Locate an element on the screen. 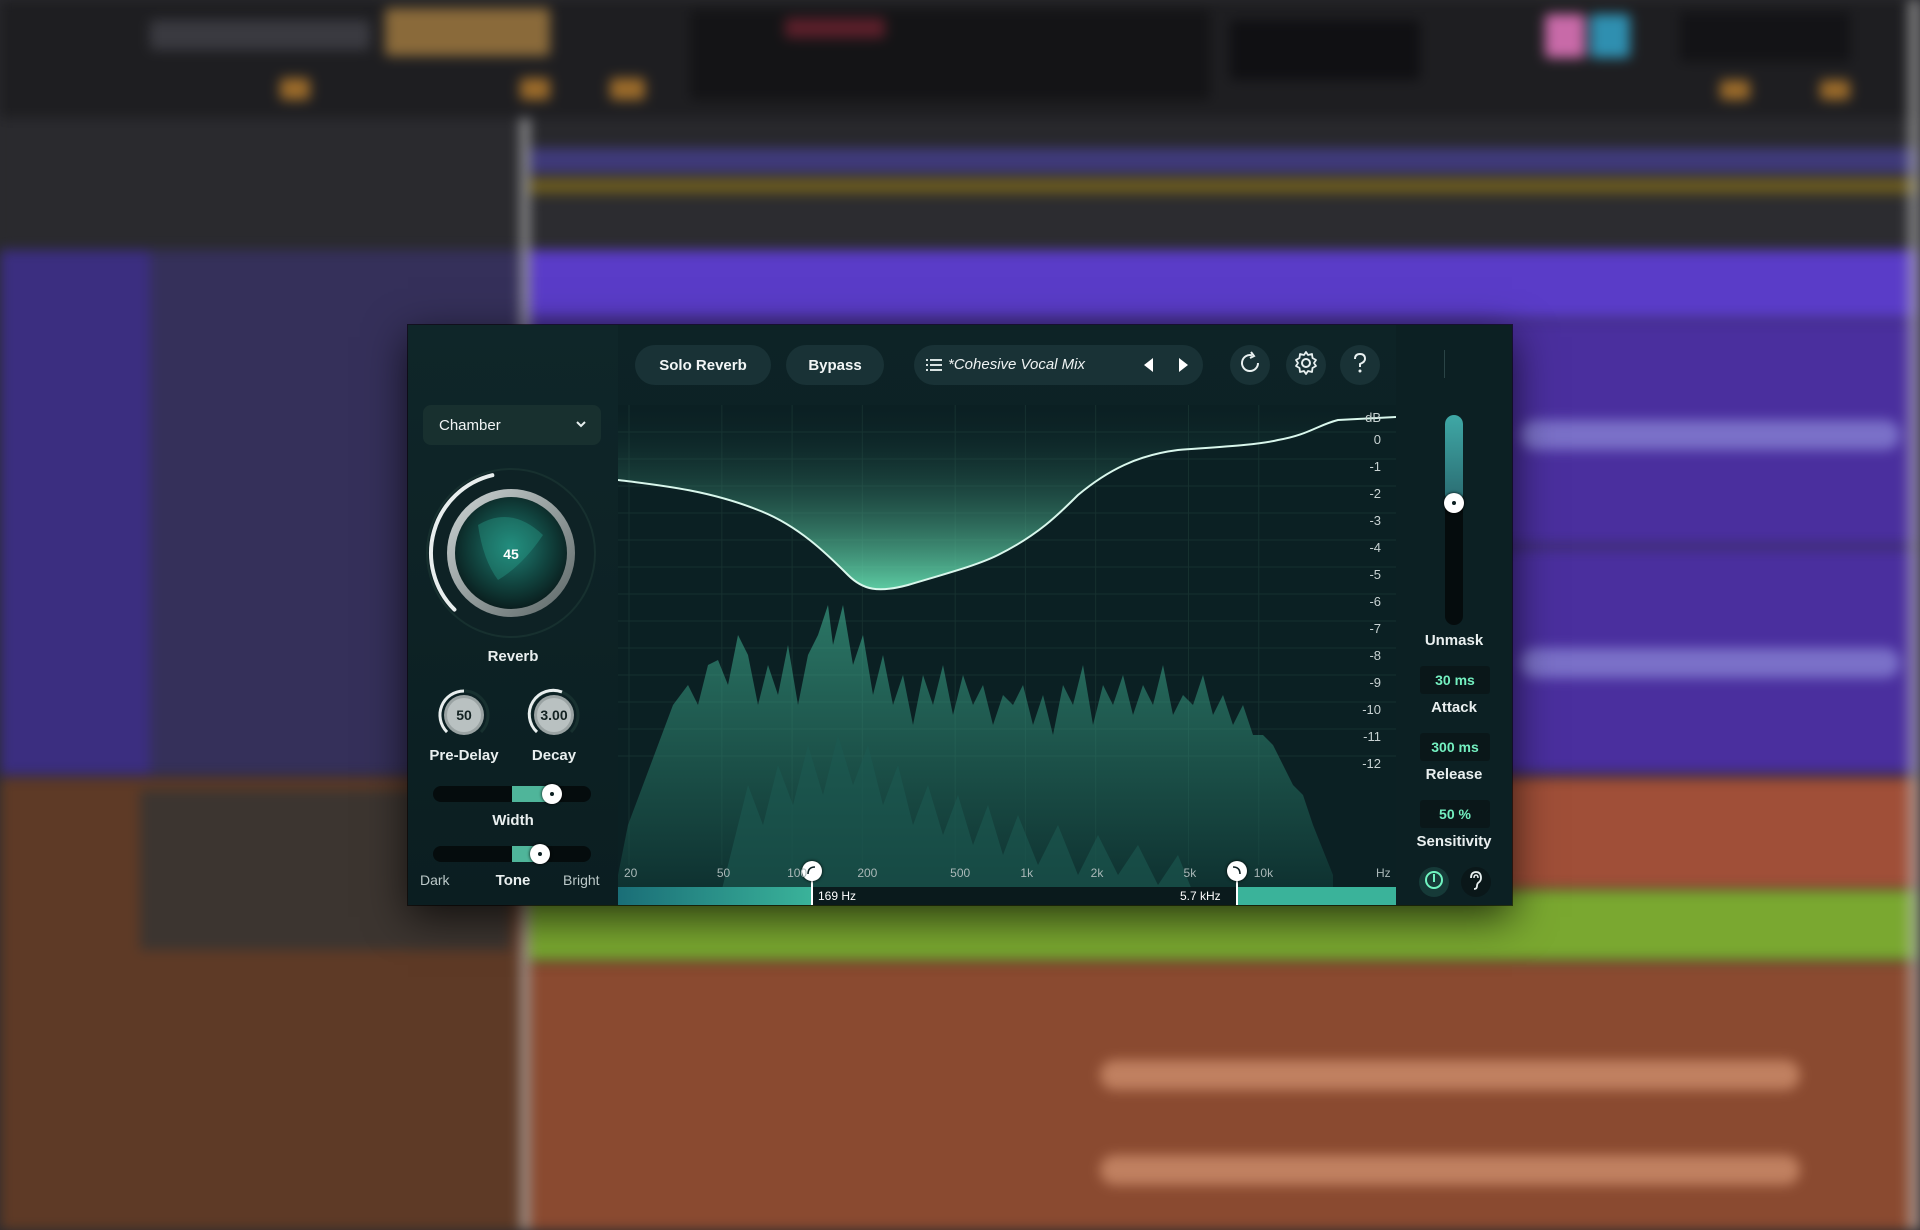  help-icon is located at coordinates (1360, 365).